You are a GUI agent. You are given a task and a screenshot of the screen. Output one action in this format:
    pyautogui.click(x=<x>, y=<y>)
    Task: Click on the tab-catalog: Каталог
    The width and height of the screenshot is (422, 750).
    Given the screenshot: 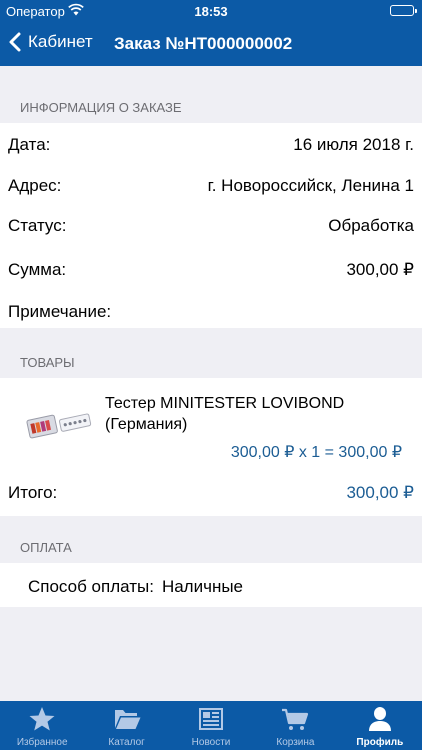 What is the action you would take?
    pyautogui.click(x=126, y=725)
    